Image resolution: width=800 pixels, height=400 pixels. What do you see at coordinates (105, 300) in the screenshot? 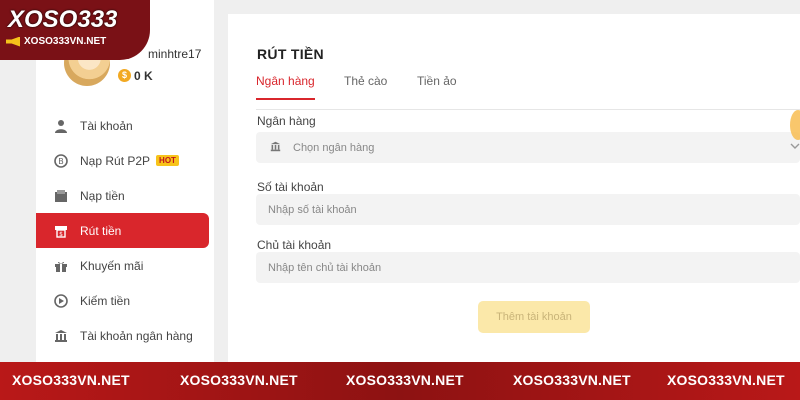
I see `sidebar-item-label: Kiếm tiền` at bounding box center [105, 300].